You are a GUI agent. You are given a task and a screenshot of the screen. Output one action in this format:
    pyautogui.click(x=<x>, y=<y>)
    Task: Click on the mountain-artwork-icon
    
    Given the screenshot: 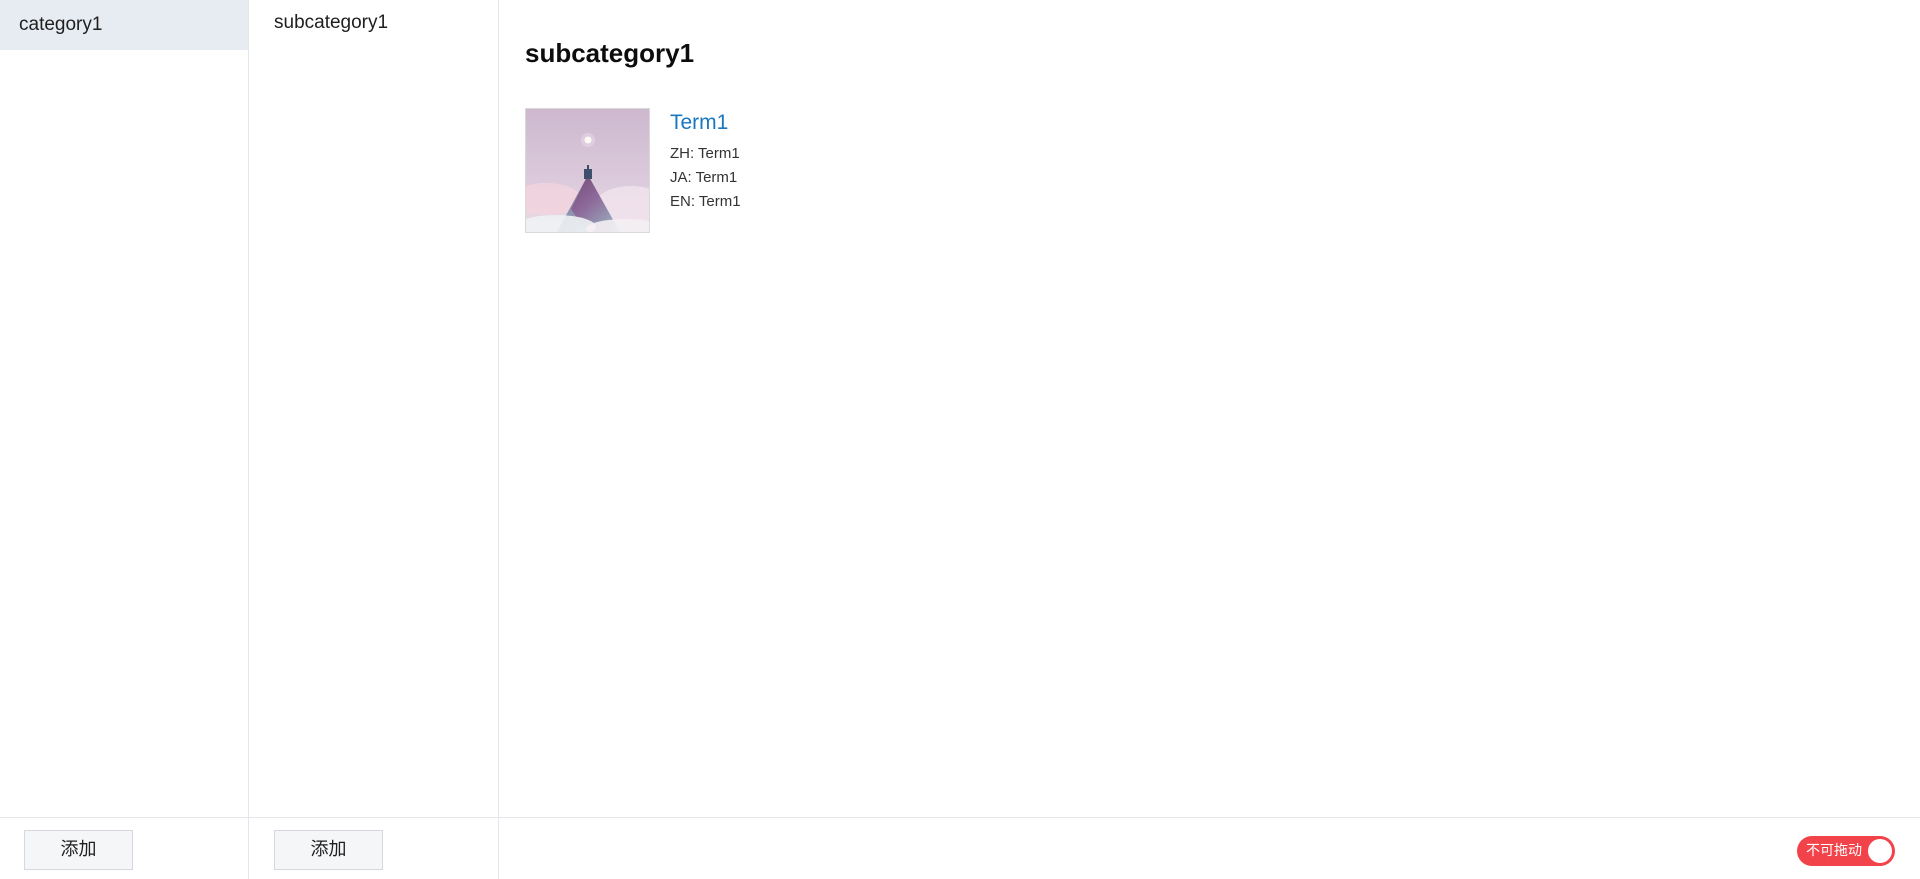 What is the action you would take?
    pyautogui.click(x=587, y=170)
    